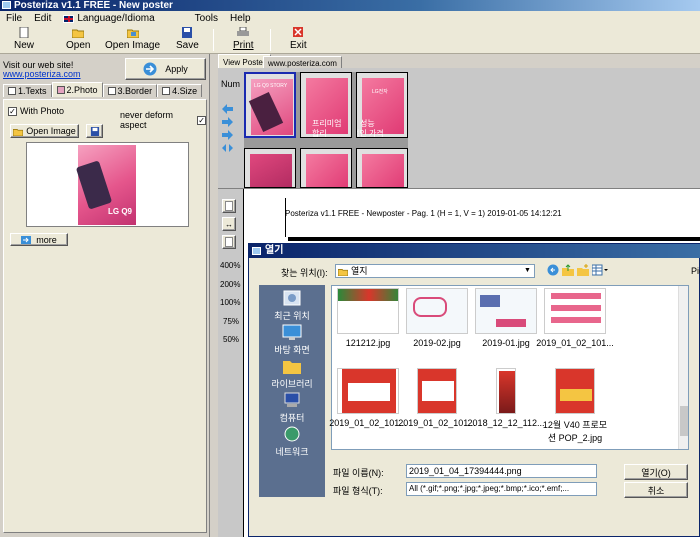 The image size is (700, 537). What do you see at coordinates (230, 284) in the screenshot?
I see `zoom-200: 200%` at bounding box center [230, 284].